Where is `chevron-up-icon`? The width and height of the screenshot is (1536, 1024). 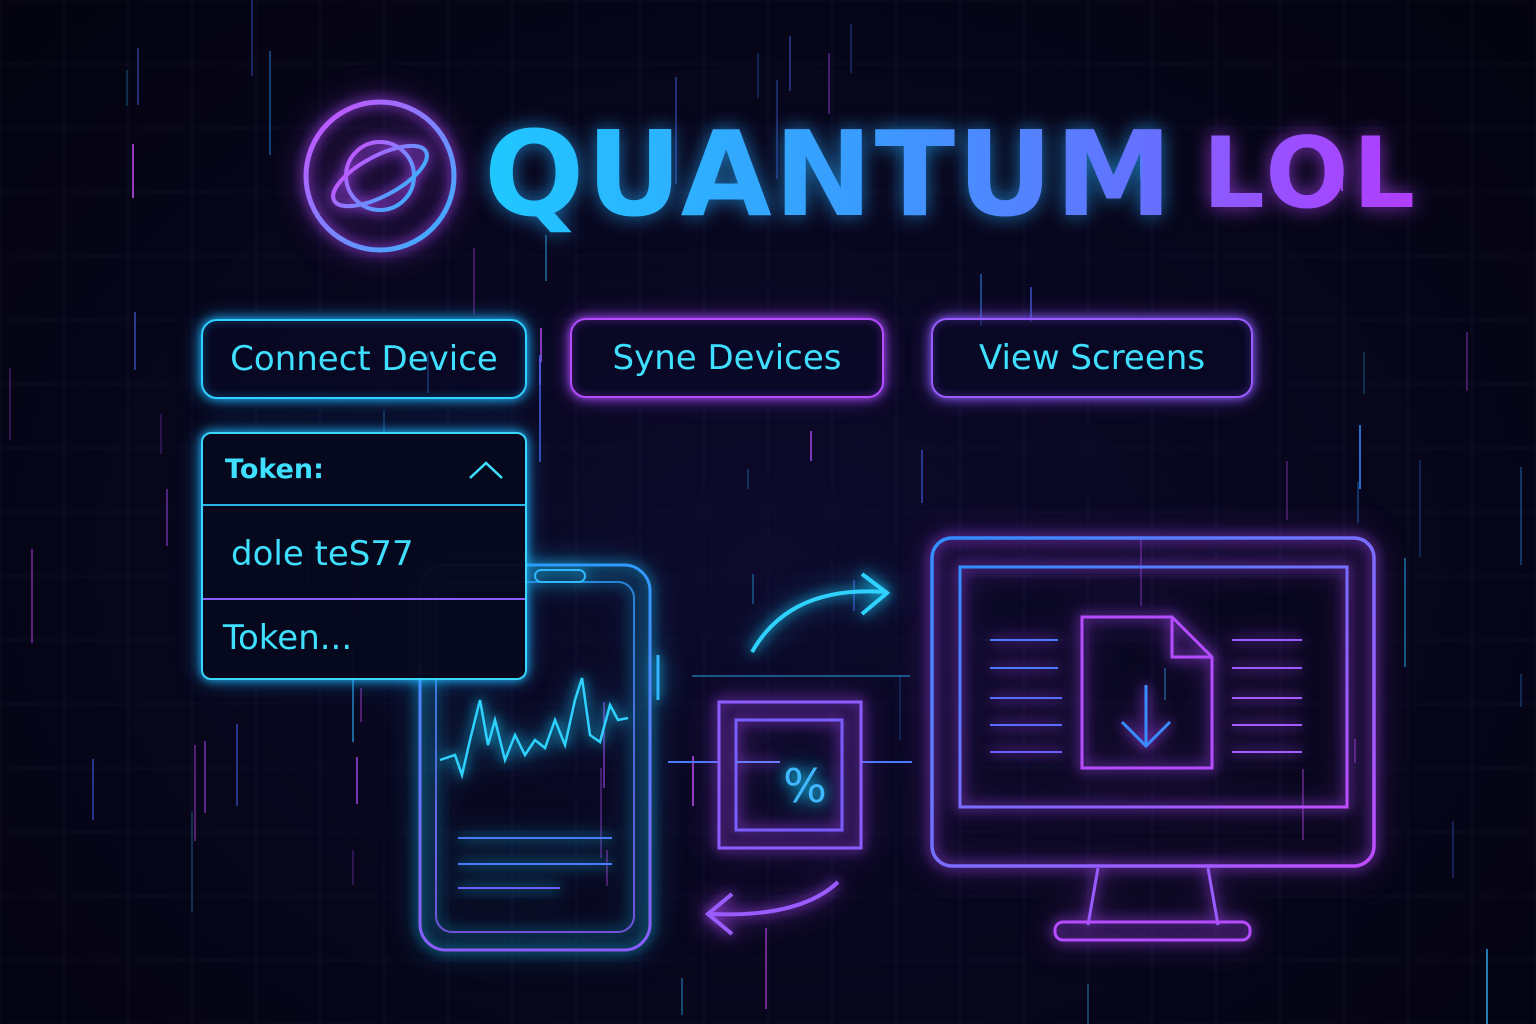 chevron-up-icon is located at coordinates (486, 470).